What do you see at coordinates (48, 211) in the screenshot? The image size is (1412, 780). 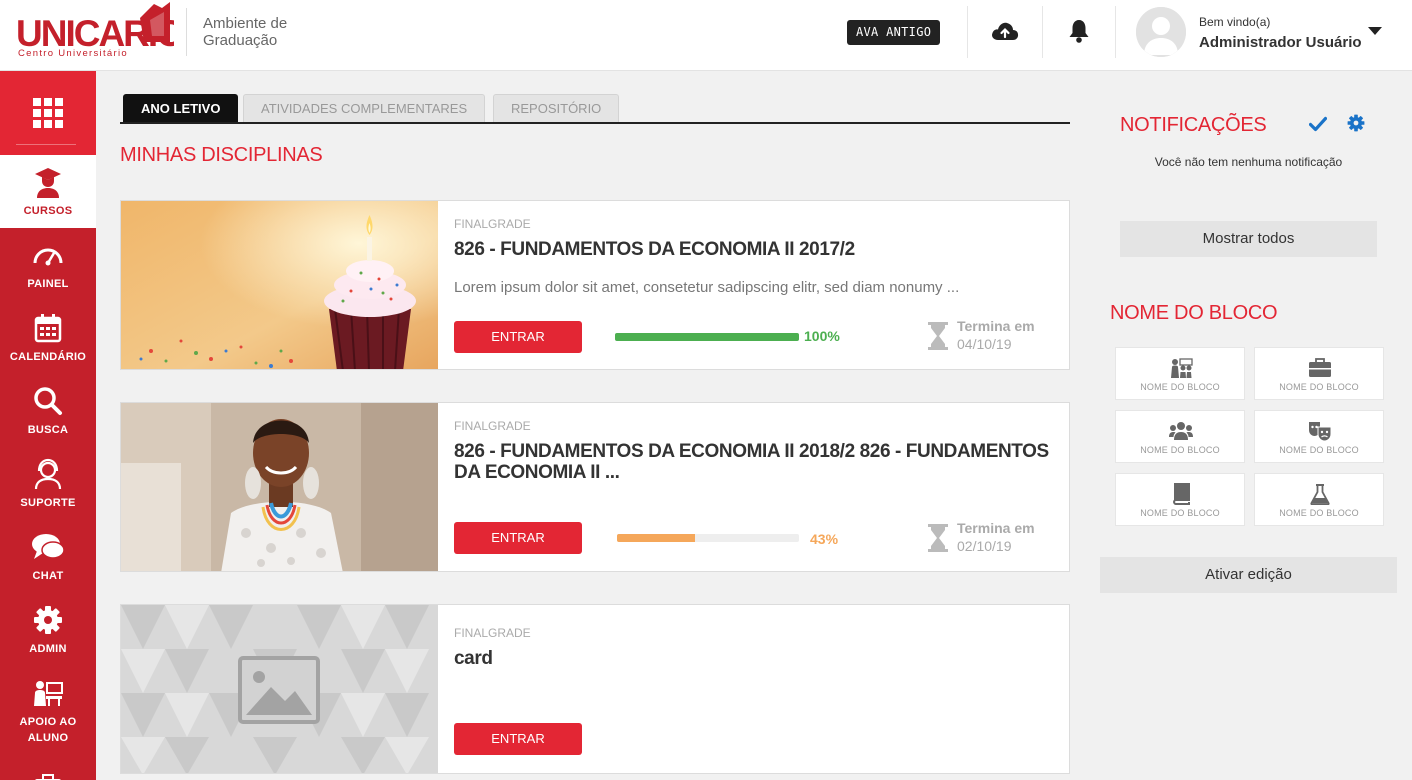 I see `sidebar-item-label: CURSOS` at bounding box center [48, 211].